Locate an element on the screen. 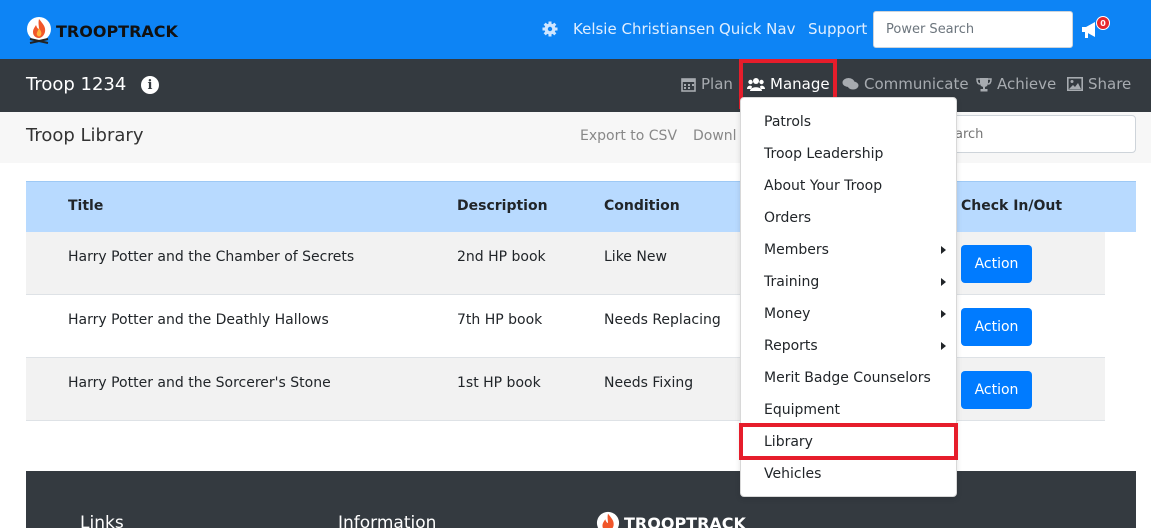 The height and width of the screenshot is (528, 1151). menu-item-troop-leadership: Troop Leadership is located at coordinates (848, 154).